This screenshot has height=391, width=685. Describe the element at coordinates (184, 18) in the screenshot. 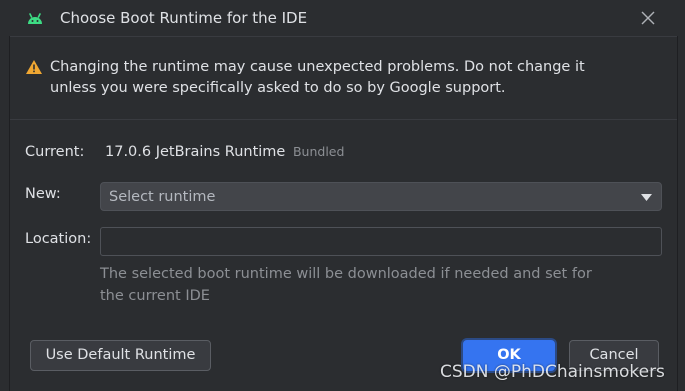

I see `dialog-title: Choose Boot Runtime for the IDE` at that location.